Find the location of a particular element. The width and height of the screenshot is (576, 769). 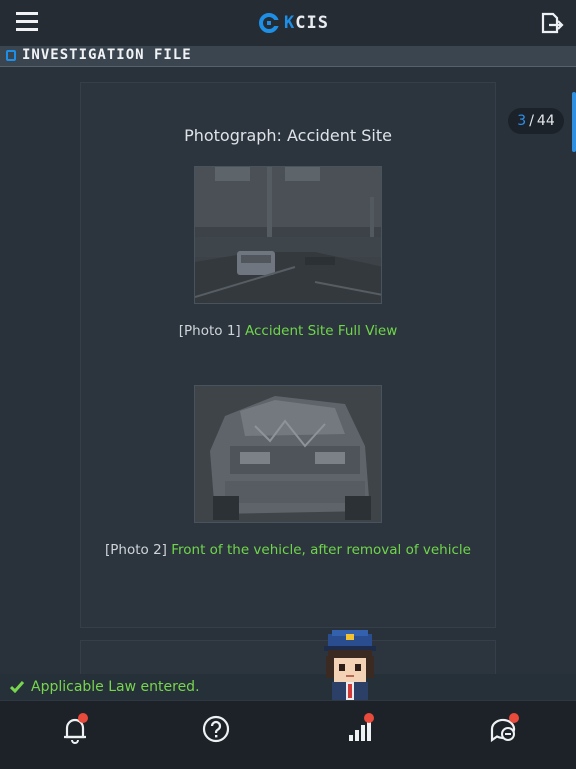

app-logo: KCIS is located at coordinates (293, 23).